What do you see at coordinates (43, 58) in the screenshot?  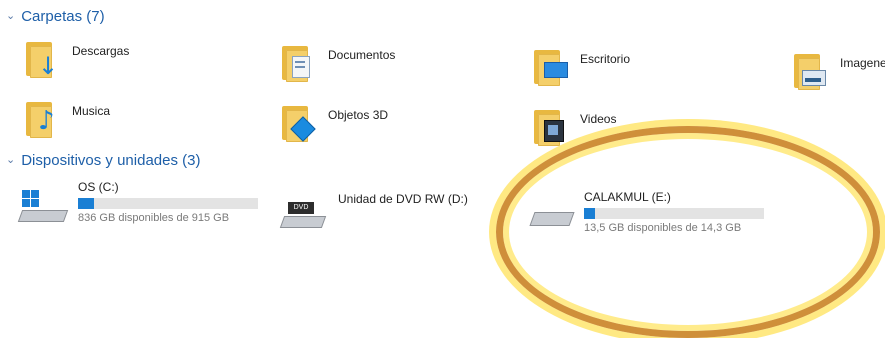 I see `download-arrow-icon: ↓` at bounding box center [43, 58].